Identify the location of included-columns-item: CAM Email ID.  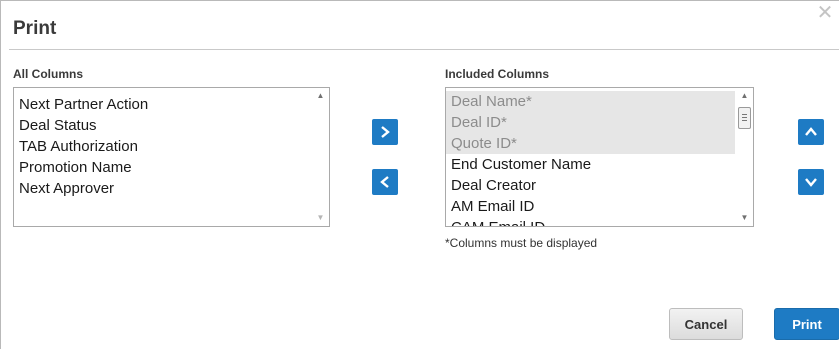
(599, 221).